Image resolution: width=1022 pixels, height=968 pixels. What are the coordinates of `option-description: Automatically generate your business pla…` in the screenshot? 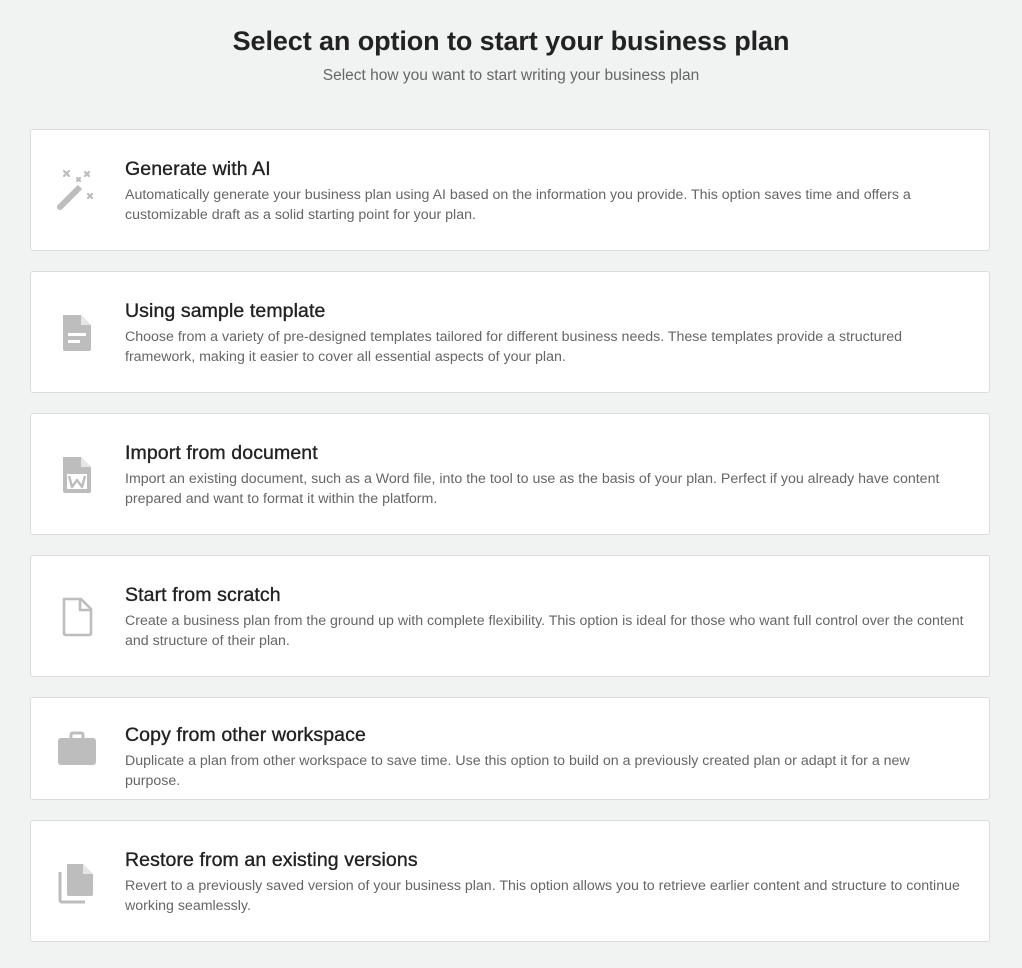 It's located at (518, 205).